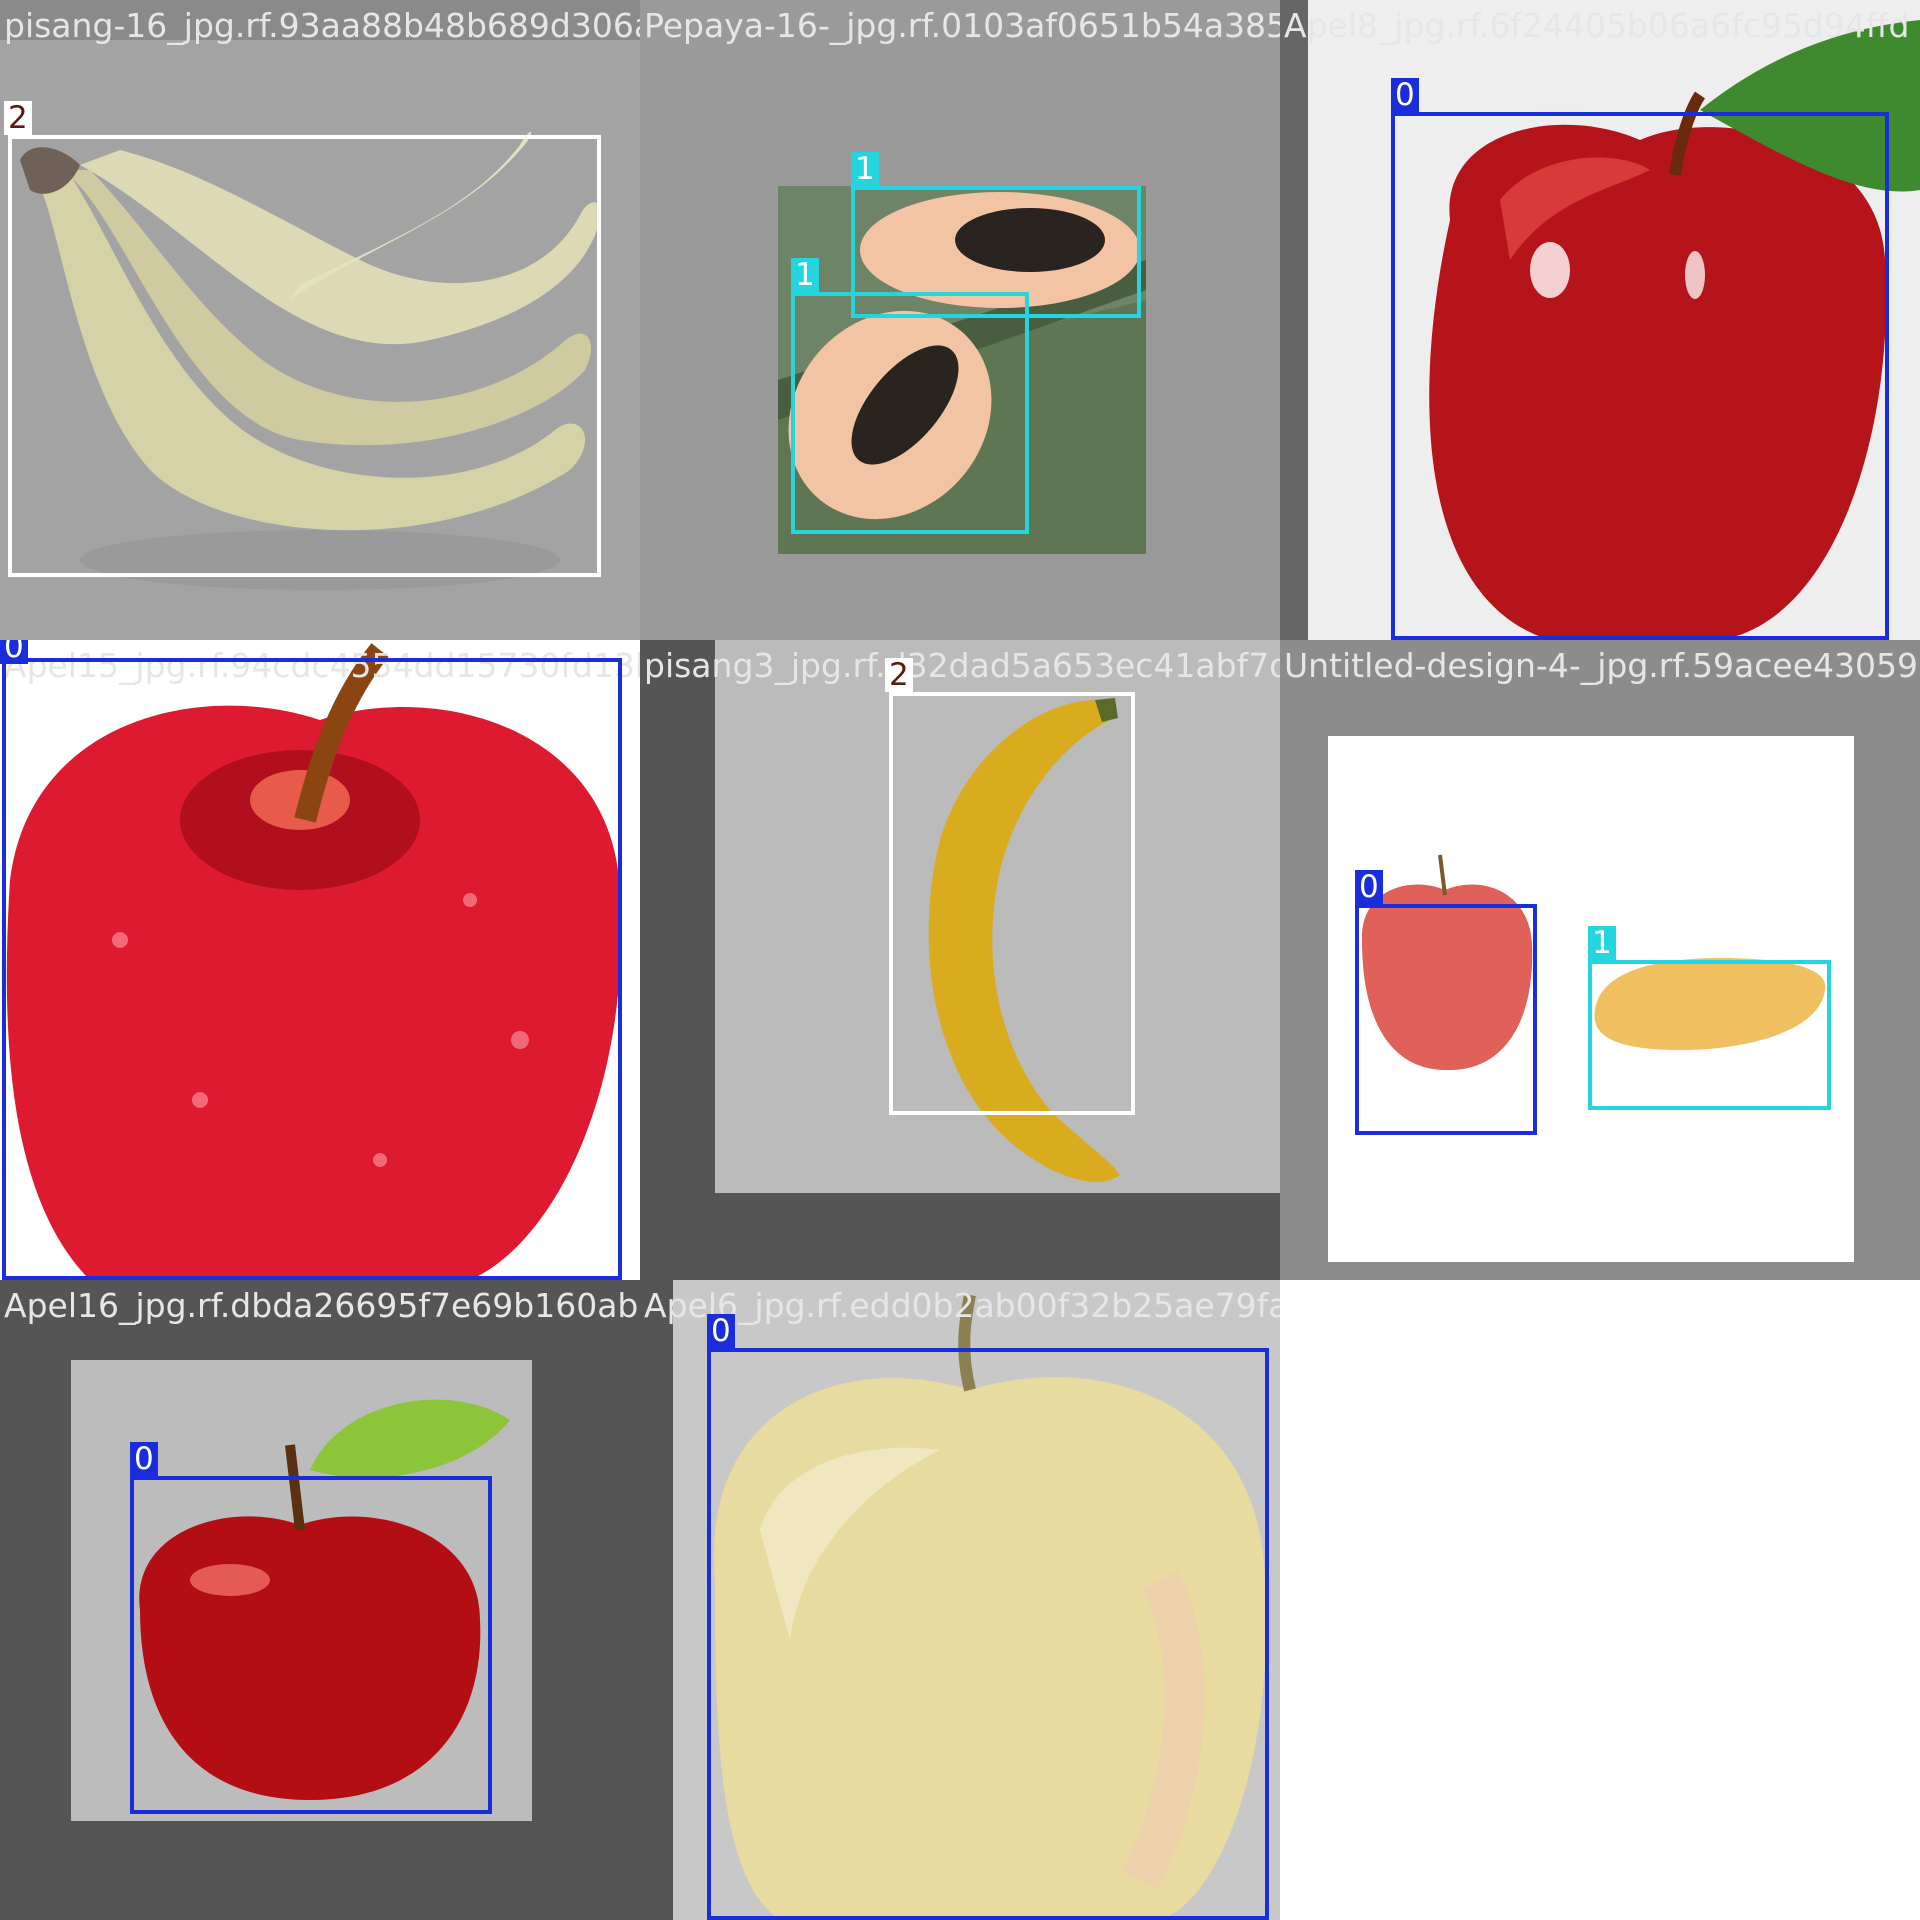 This screenshot has width=1920, height=1920. Describe the element at coordinates (1597, 25) in the screenshot. I see `tile-caption: Apel8_jpg.rf.6f24405b06a6fc95d94ffd` at that location.